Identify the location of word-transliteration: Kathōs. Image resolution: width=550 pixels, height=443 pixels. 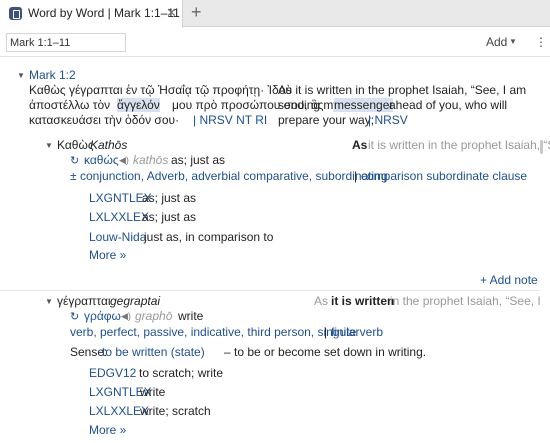
(109, 145).